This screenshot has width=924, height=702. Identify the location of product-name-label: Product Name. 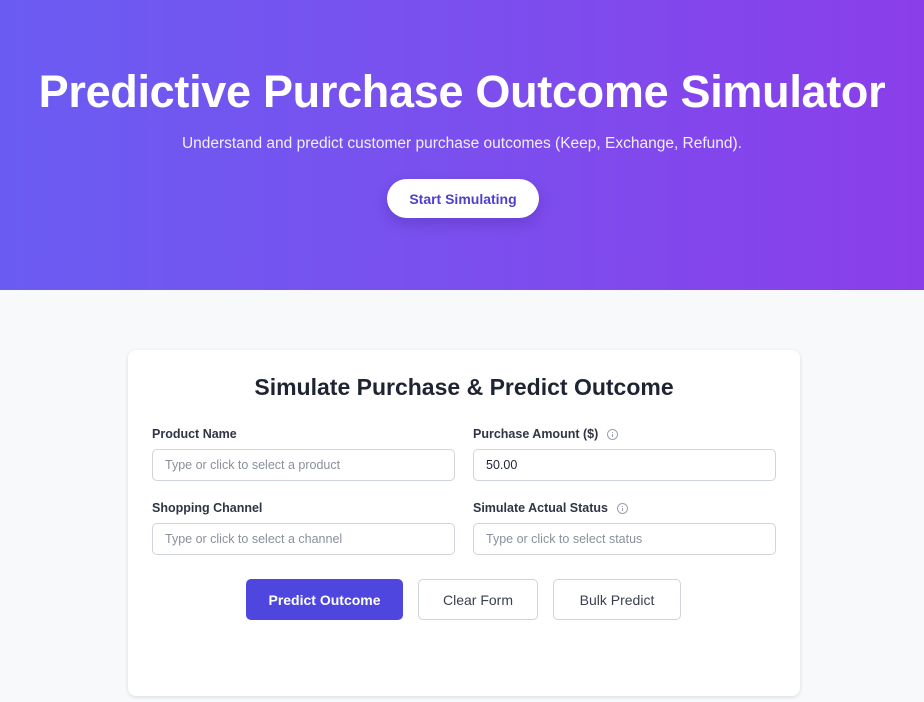
(194, 434).